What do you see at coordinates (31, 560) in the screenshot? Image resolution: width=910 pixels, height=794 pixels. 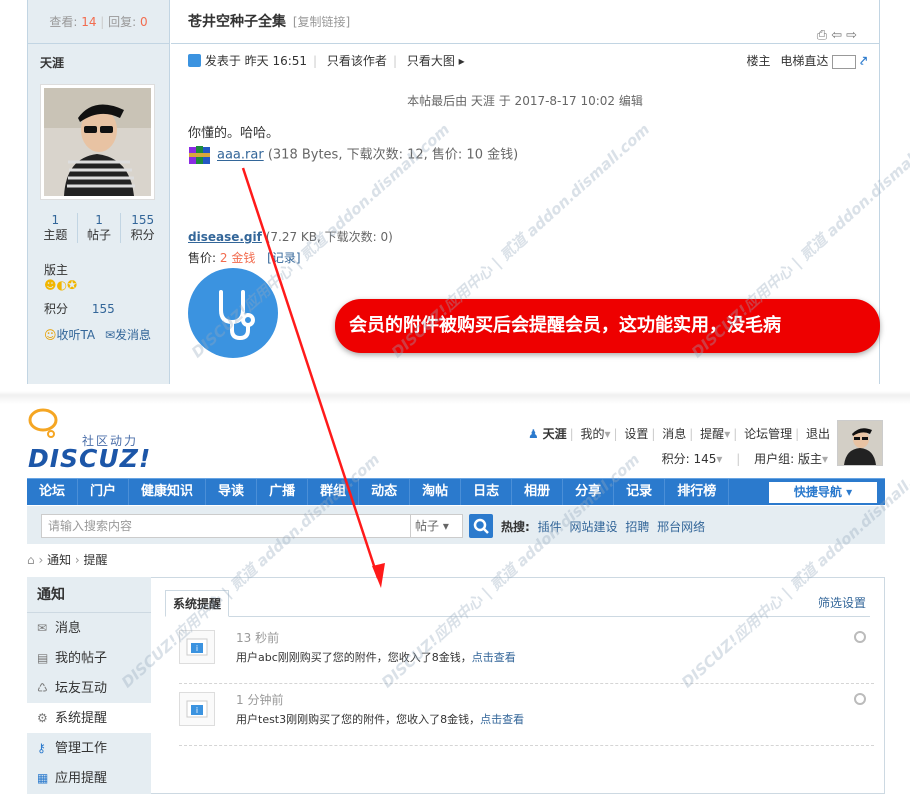 I see `home-icon: ⌂` at bounding box center [31, 560].